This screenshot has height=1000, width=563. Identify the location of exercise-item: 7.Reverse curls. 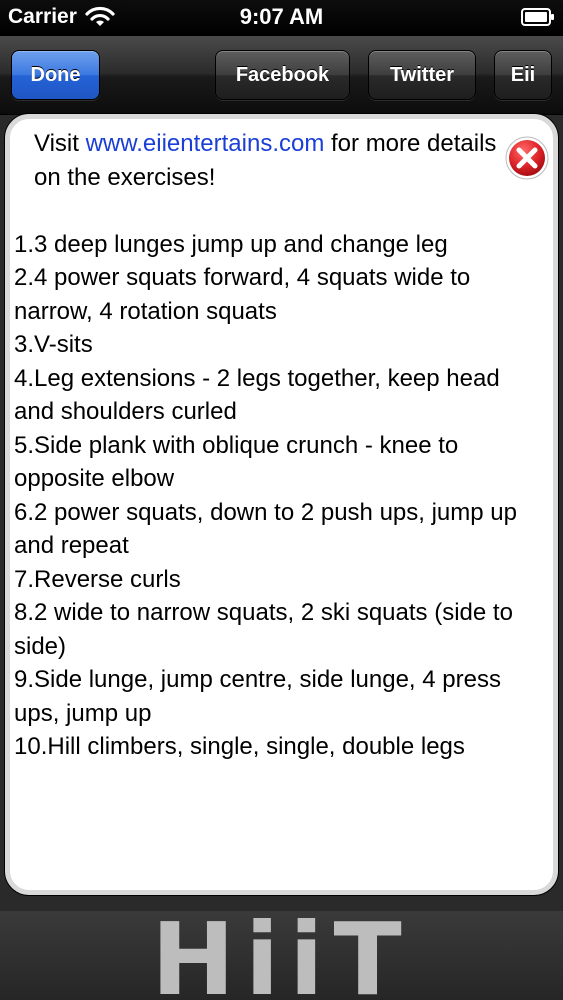
(97, 579).